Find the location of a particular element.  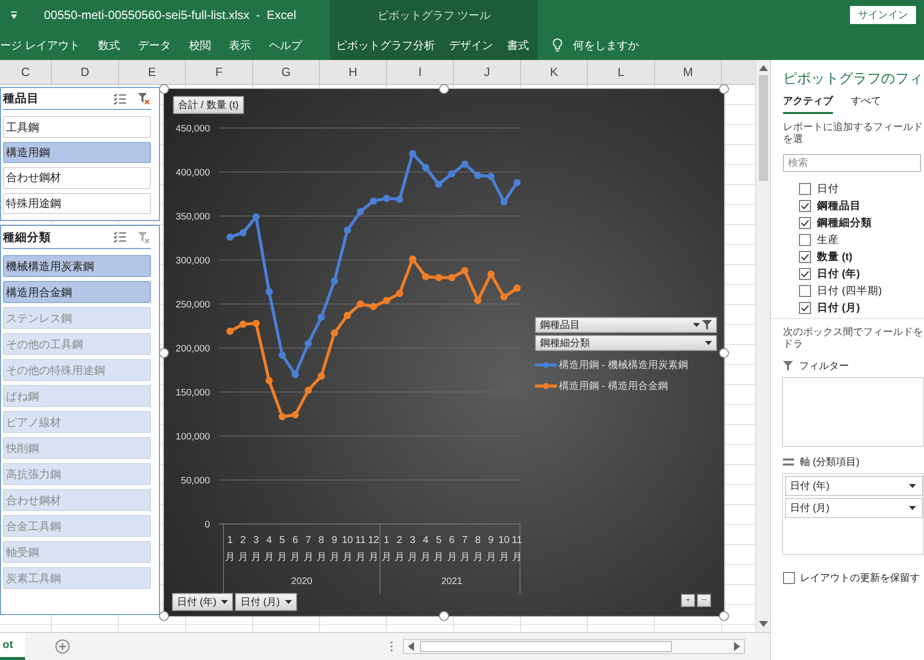

area-field-dropdown: 日付 (年) is located at coordinates (854, 486).